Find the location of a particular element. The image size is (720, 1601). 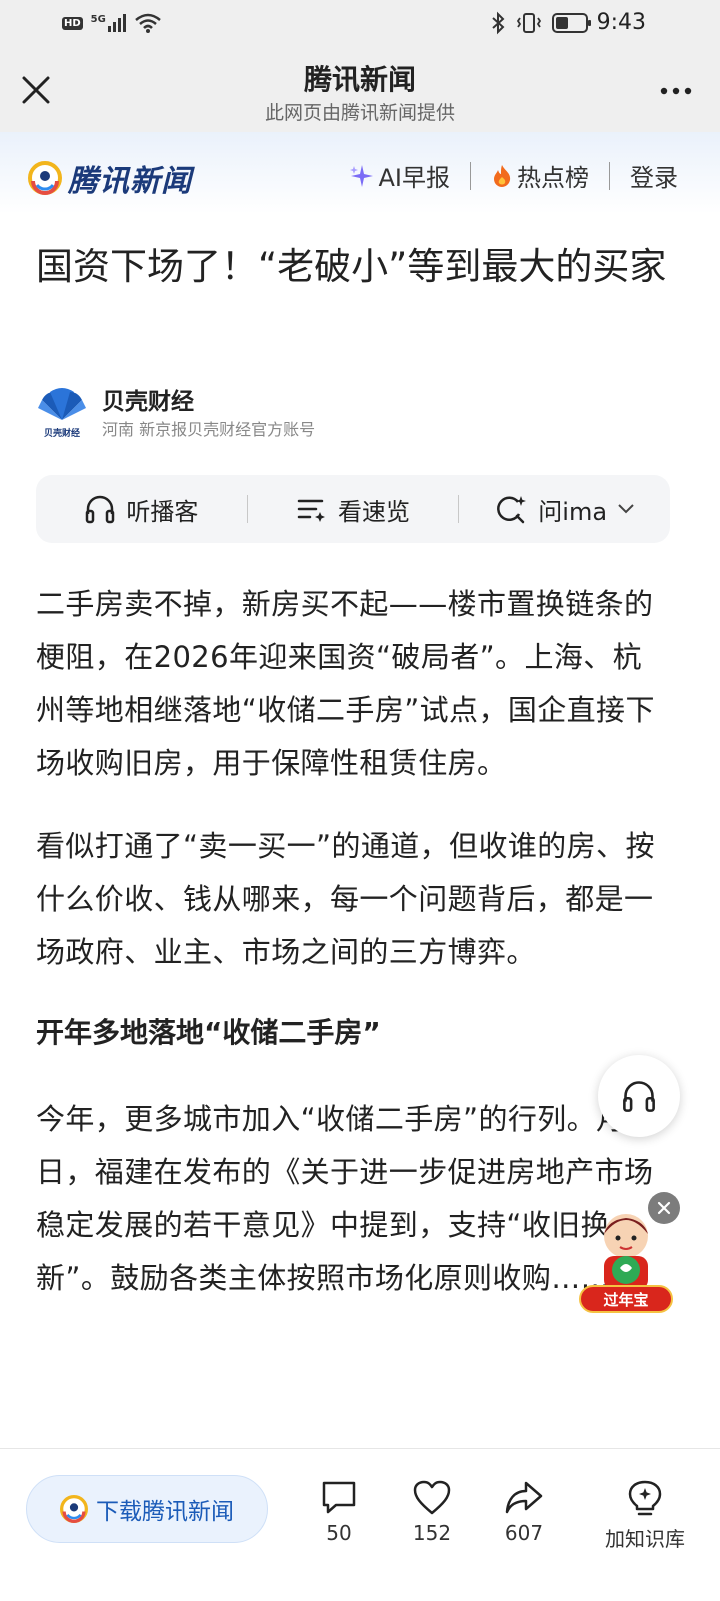

ask-ima-button: 问ima is located at coordinates (564, 509).